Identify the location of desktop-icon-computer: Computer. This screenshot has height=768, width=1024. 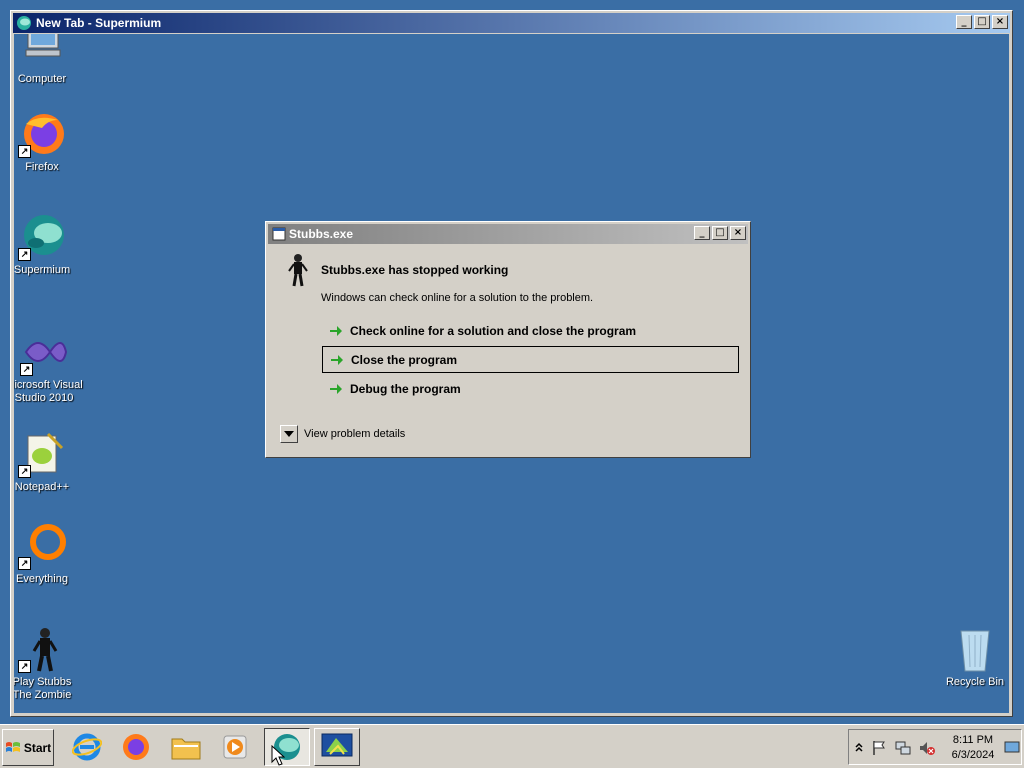
(47, 60).